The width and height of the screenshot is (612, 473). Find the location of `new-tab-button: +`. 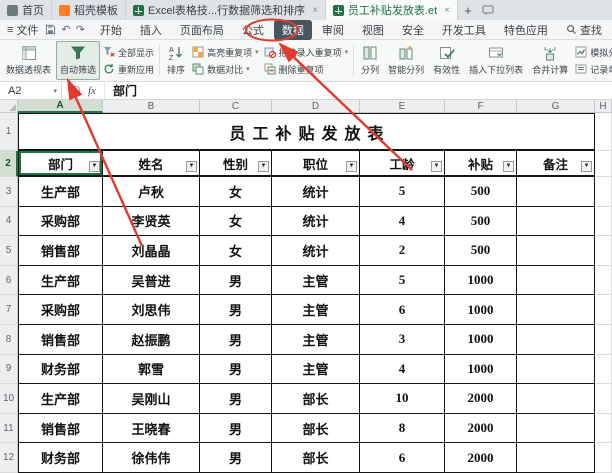

new-tab-button: + is located at coordinates (468, 10).